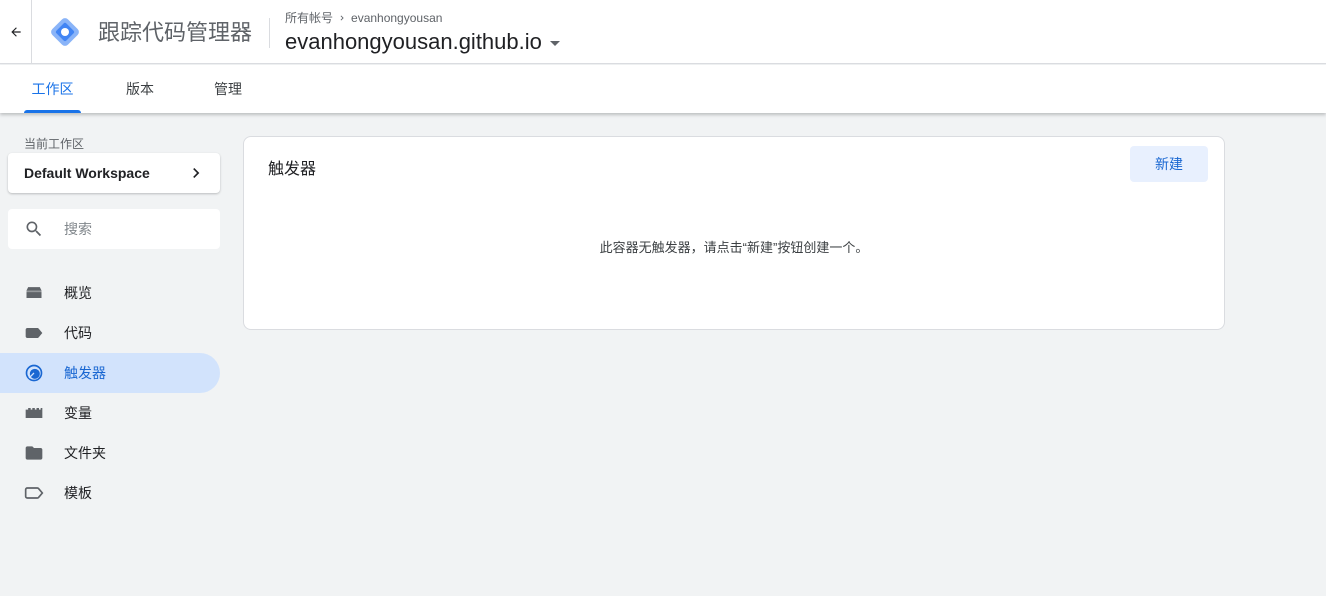  Describe the element at coordinates (34, 333) in the screenshot. I see `tag-icon` at that location.